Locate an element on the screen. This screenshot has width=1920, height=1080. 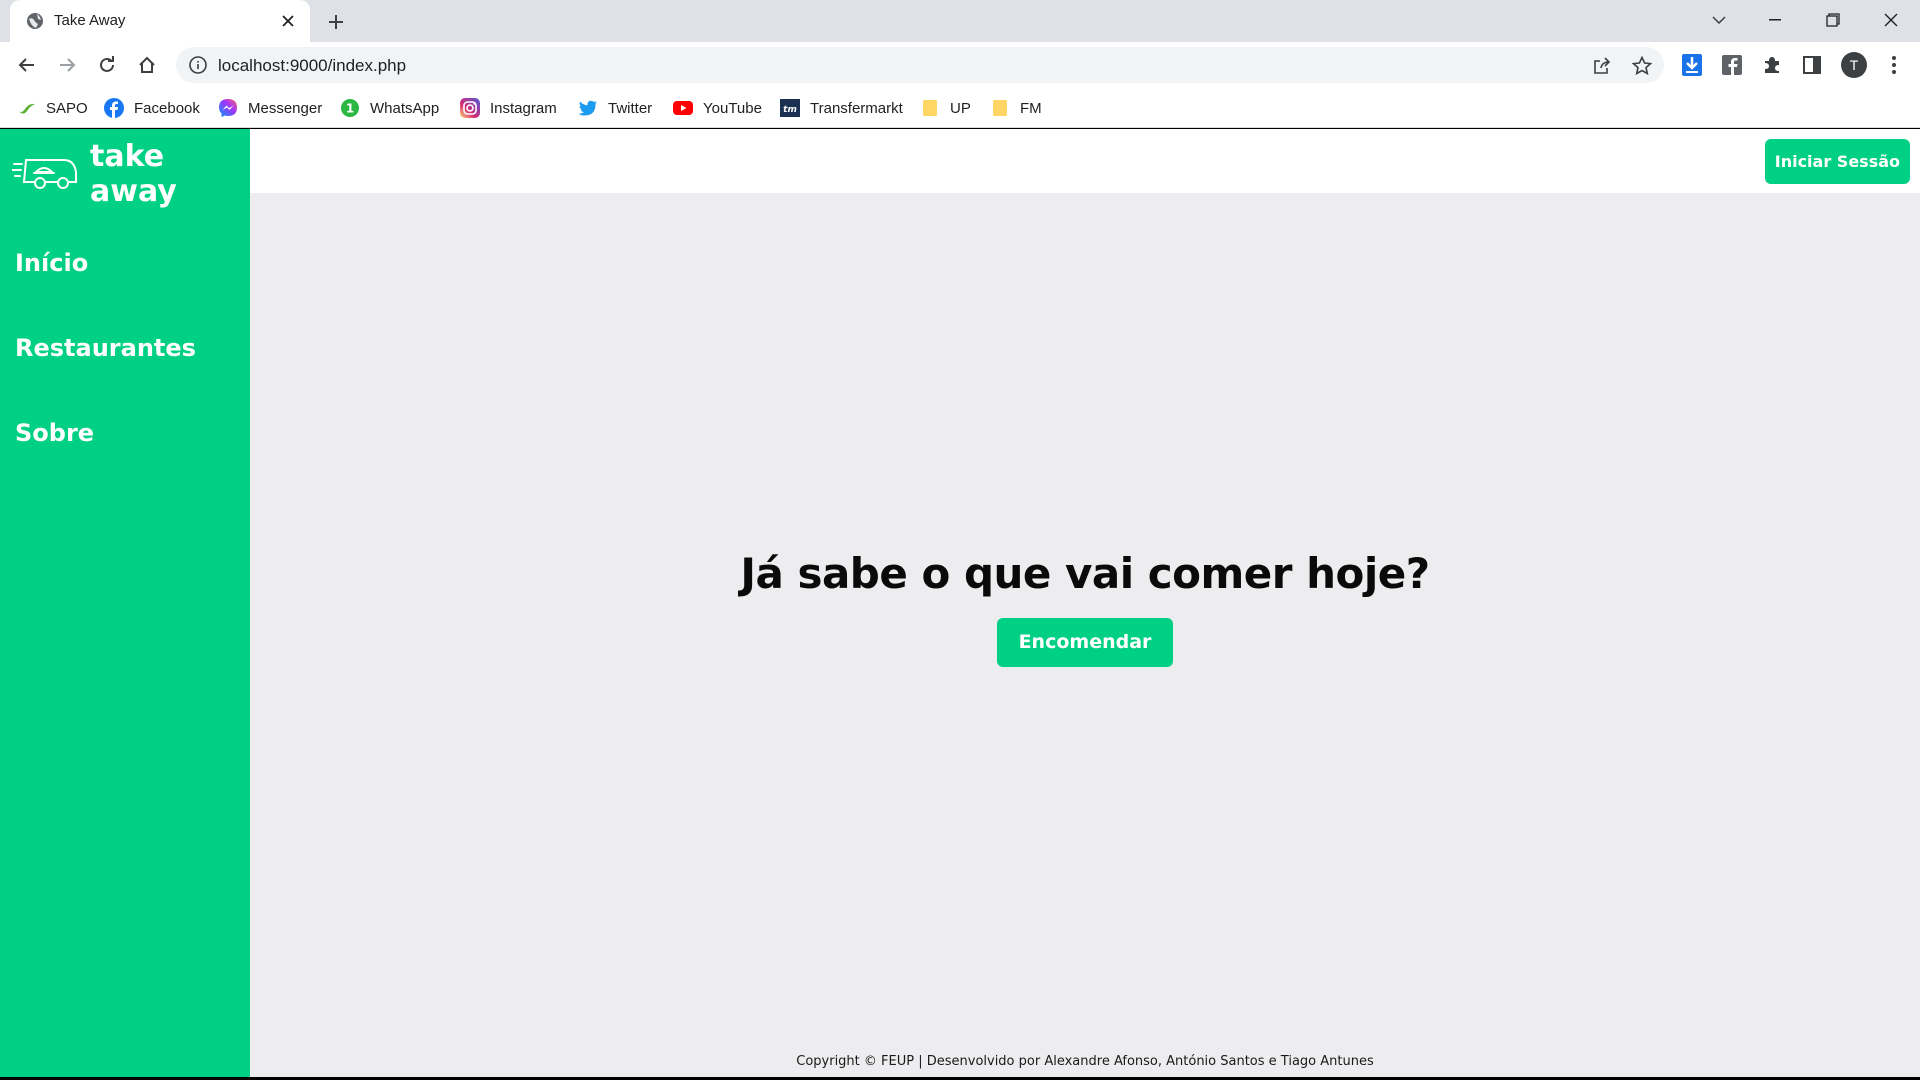
bookmark-sapo: SAPO is located at coordinates (52, 108).